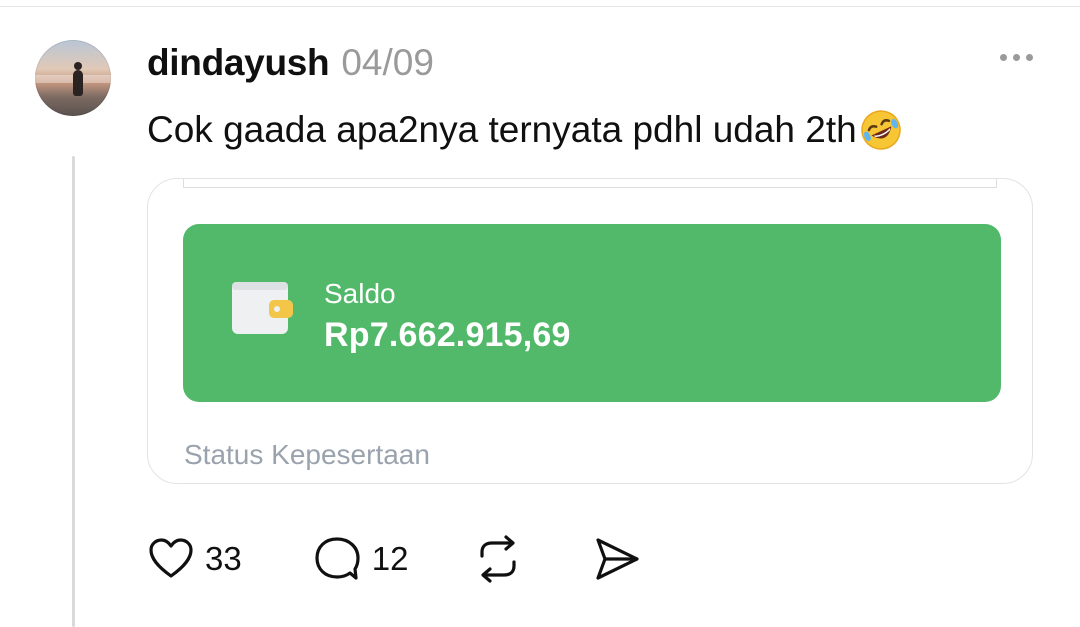  What do you see at coordinates (223, 558) in the screenshot?
I see `like-count: 33` at bounding box center [223, 558].